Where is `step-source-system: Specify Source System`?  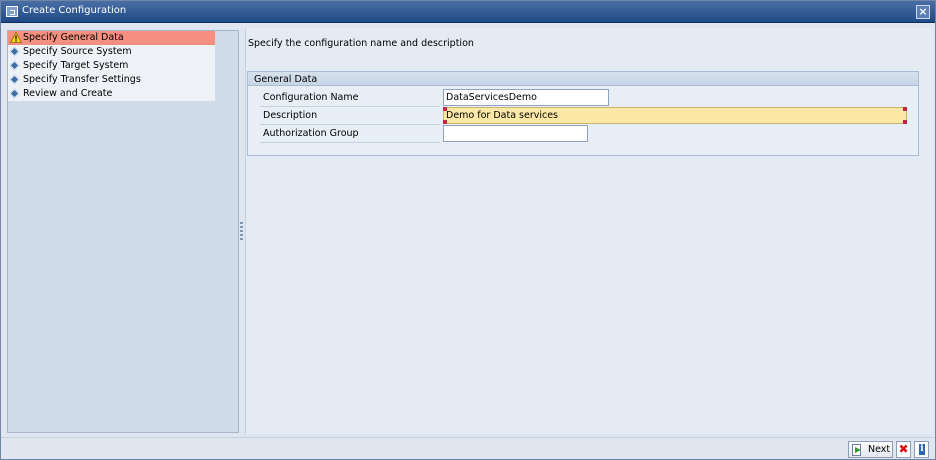
step-source-system: Specify Source System is located at coordinates (111, 52).